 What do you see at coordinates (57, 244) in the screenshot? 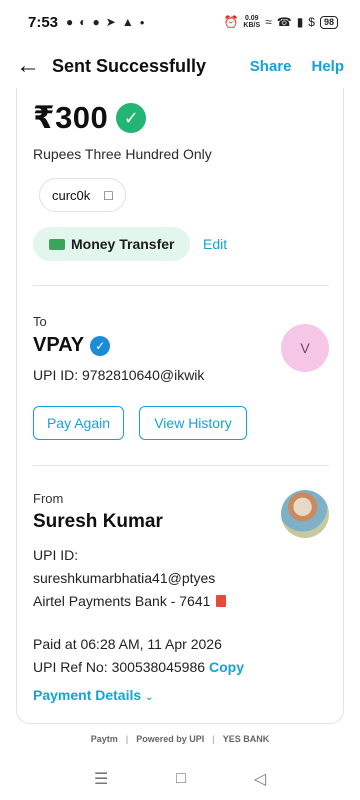
I see `money-icon` at bounding box center [57, 244].